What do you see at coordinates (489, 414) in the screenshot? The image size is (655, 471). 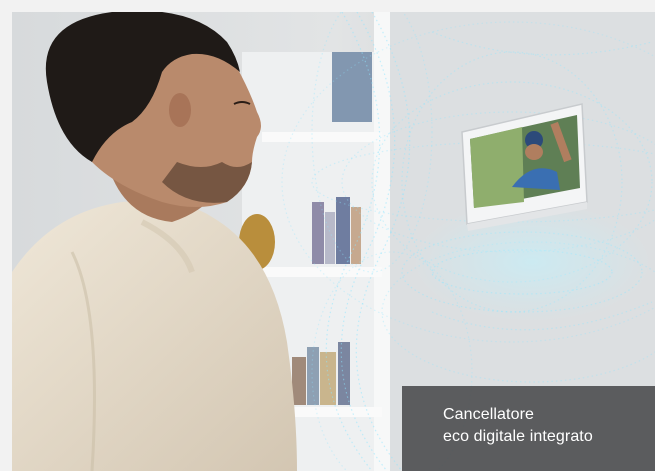 I see `caption-line-1: Cancellatore` at bounding box center [489, 414].